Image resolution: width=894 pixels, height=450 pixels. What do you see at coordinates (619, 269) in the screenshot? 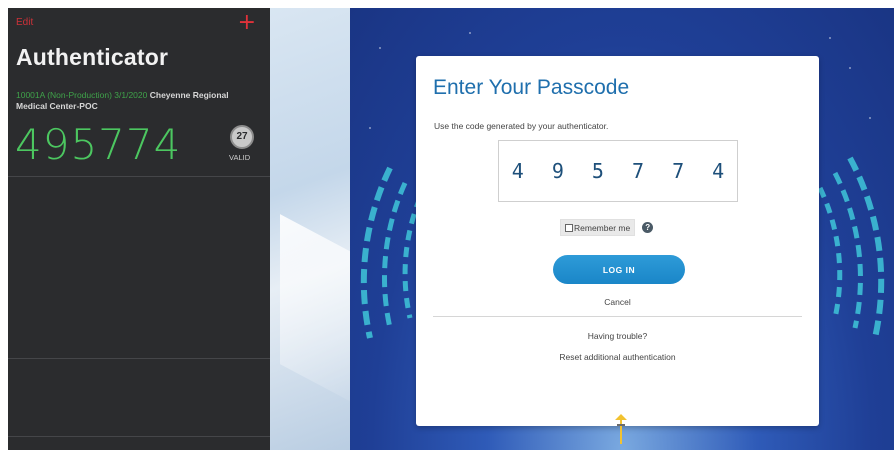
I see `login-button: LOG IN` at bounding box center [619, 269].